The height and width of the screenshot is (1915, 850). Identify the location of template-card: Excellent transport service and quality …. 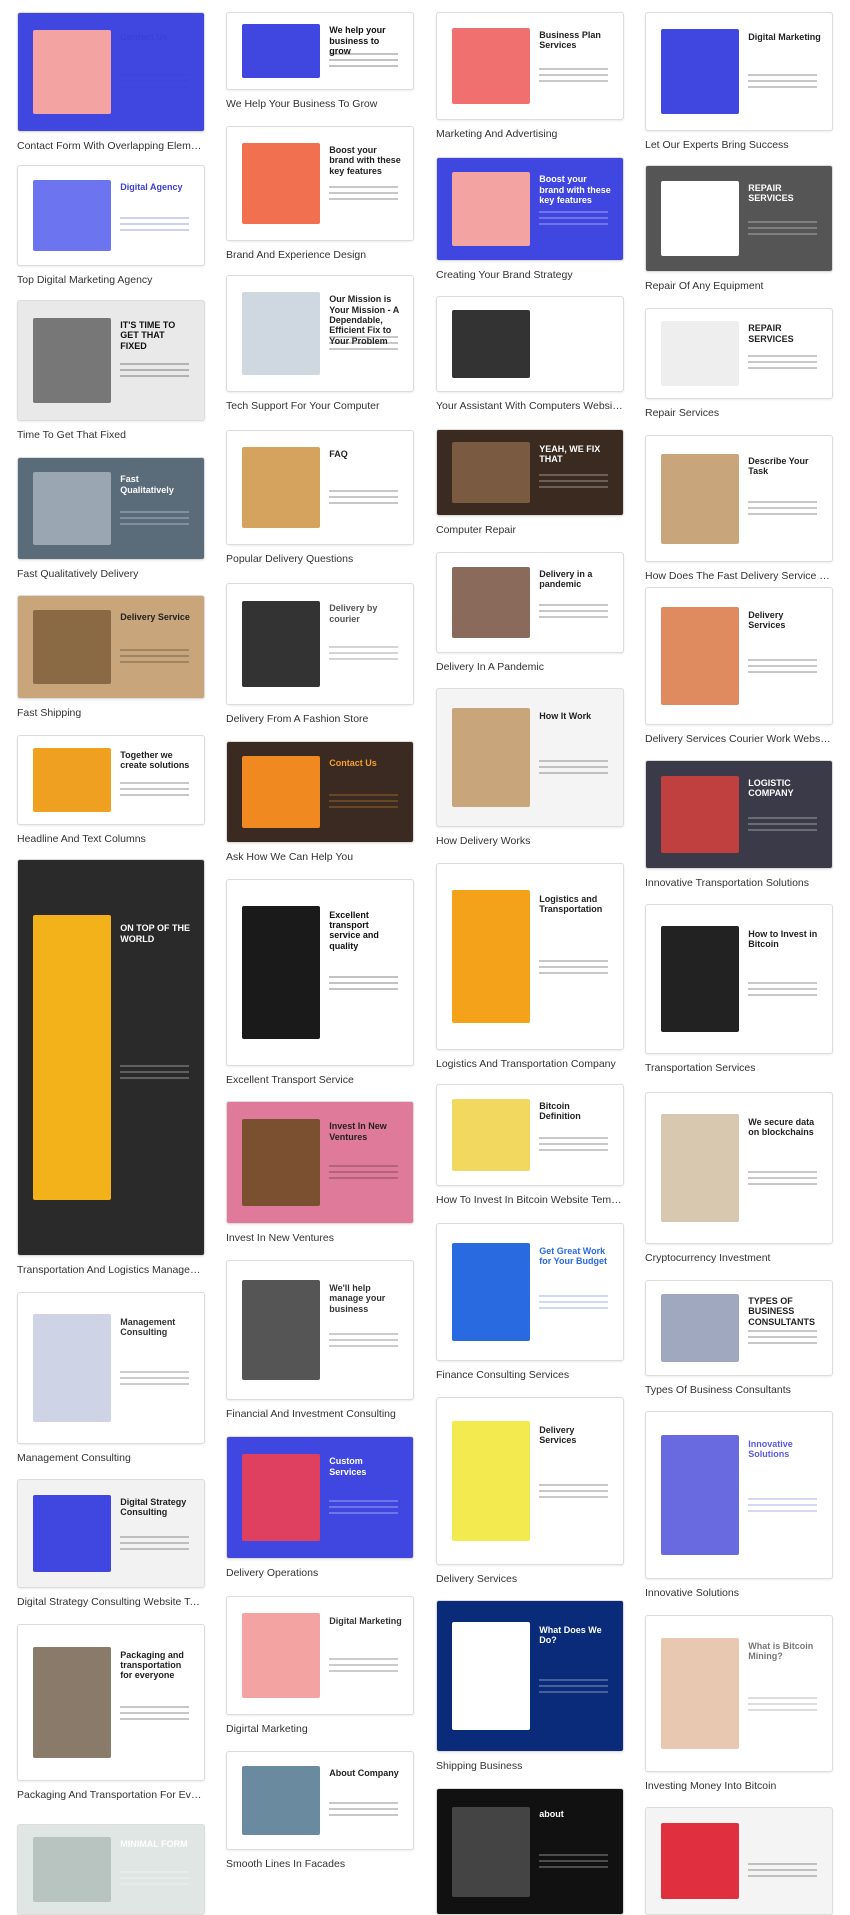
(320, 982).